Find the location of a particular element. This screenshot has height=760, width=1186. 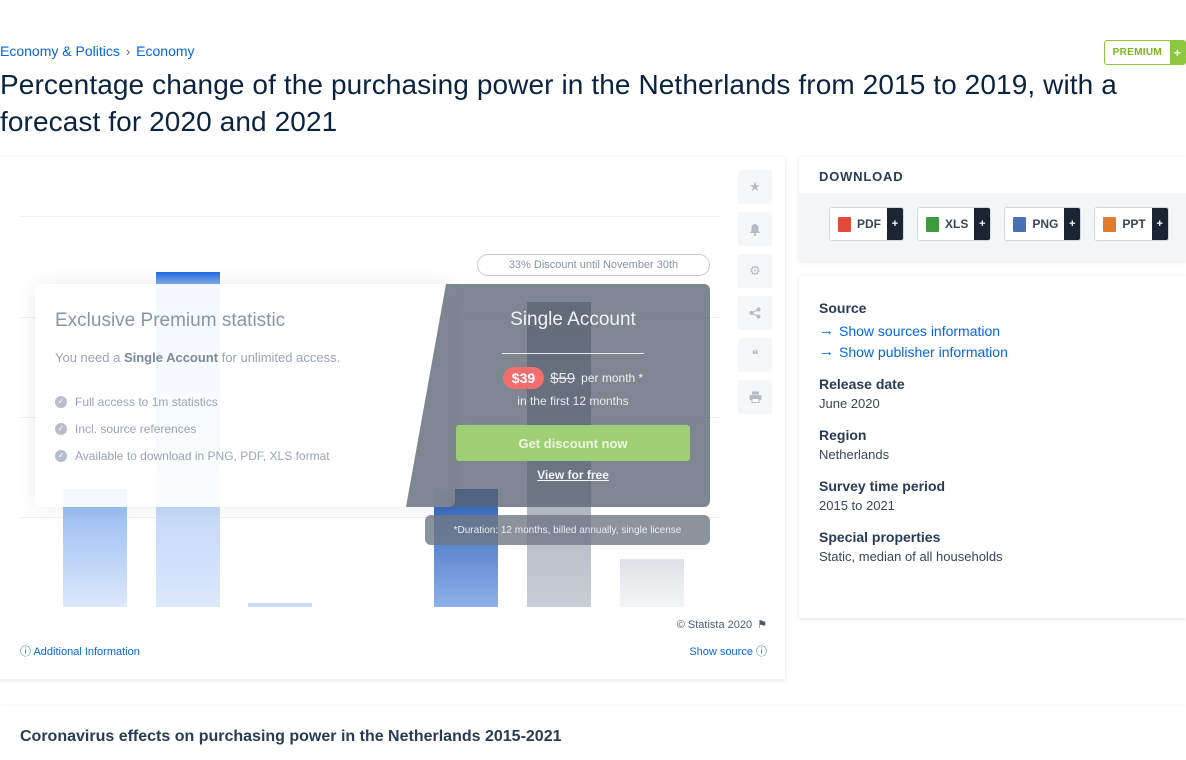

feature-label: Full access to 1m statistics is located at coordinates (146, 401).